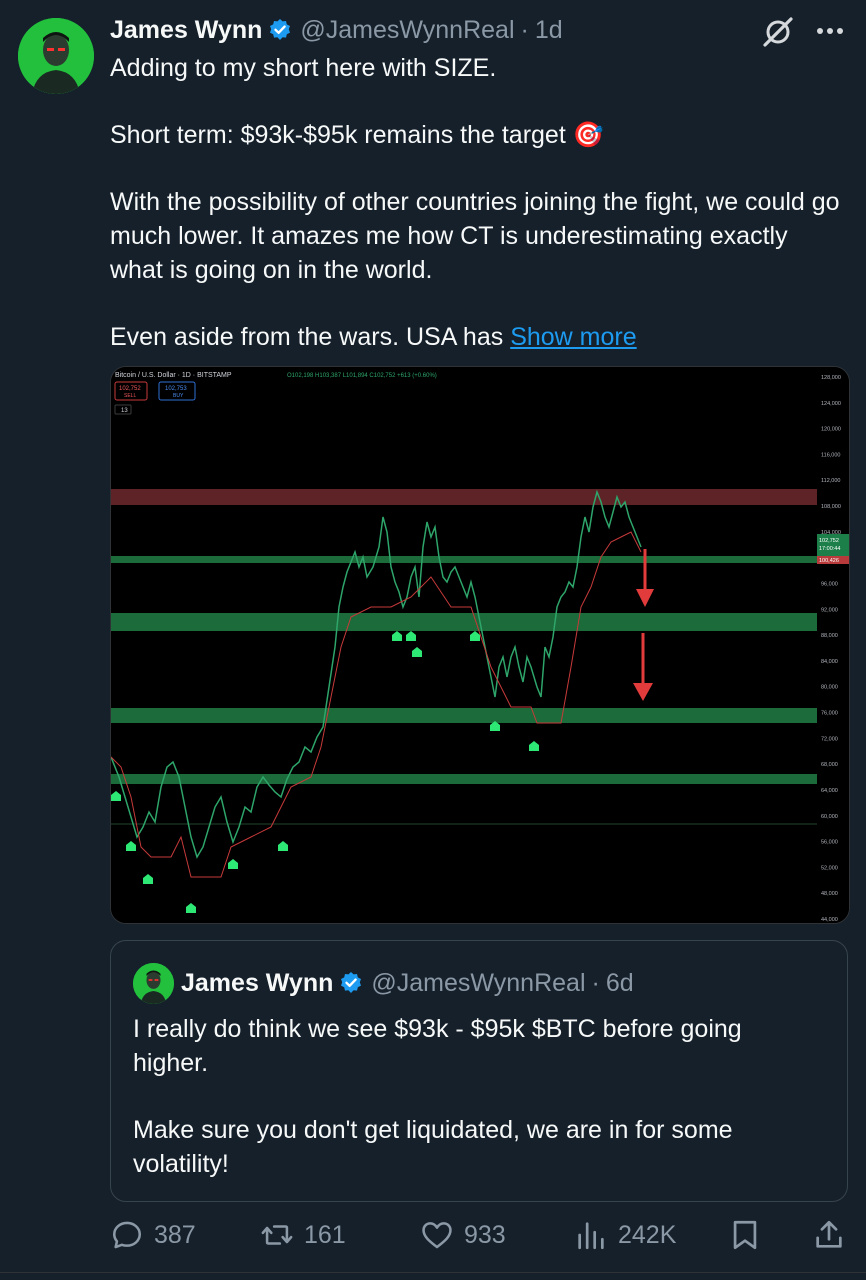  Describe the element at coordinates (830, 455) in the screenshot. I see `y-tick-label: 116,000` at that location.